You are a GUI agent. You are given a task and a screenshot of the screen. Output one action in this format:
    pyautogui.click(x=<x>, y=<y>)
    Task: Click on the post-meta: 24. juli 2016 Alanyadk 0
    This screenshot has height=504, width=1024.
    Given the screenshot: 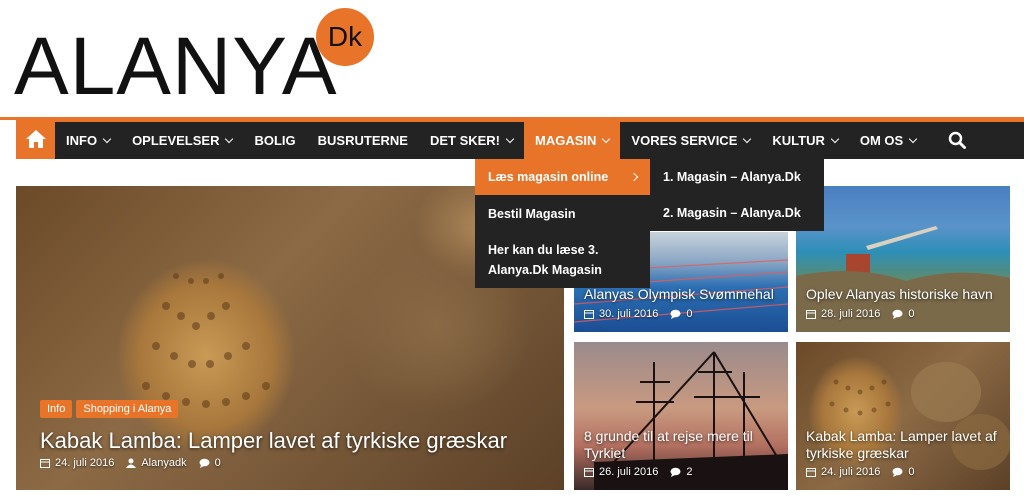 What is the action you would take?
    pyautogui.click(x=130, y=463)
    